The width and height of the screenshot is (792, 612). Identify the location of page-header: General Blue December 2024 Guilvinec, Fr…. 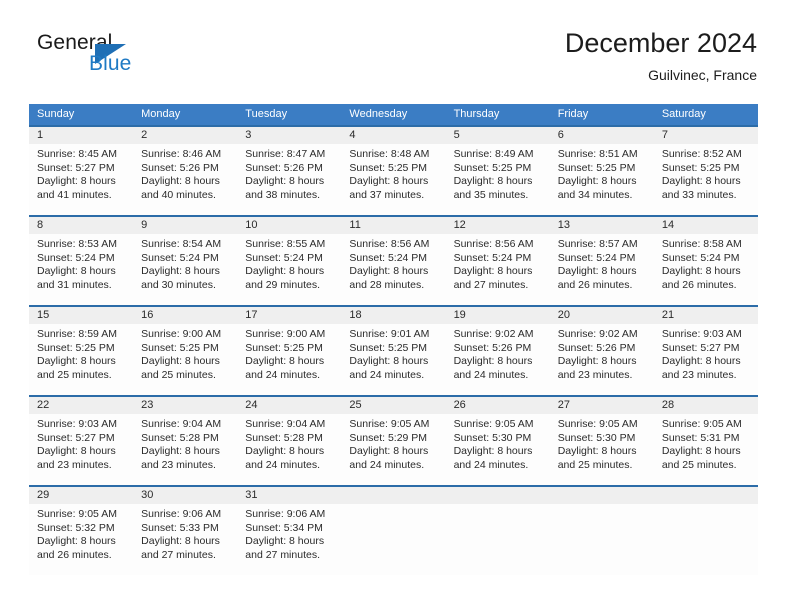
(393, 62).